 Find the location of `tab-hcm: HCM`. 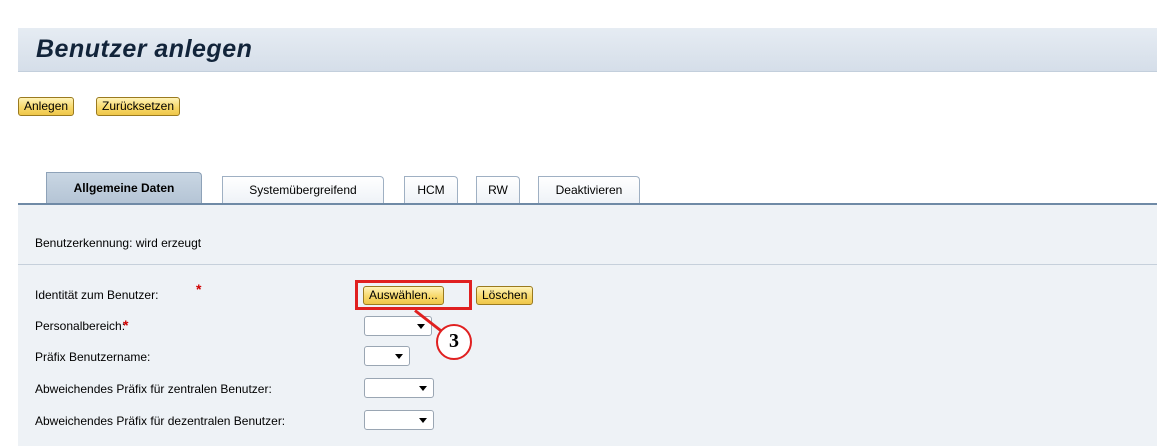

tab-hcm: HCM is located at coordinates (431, 190).